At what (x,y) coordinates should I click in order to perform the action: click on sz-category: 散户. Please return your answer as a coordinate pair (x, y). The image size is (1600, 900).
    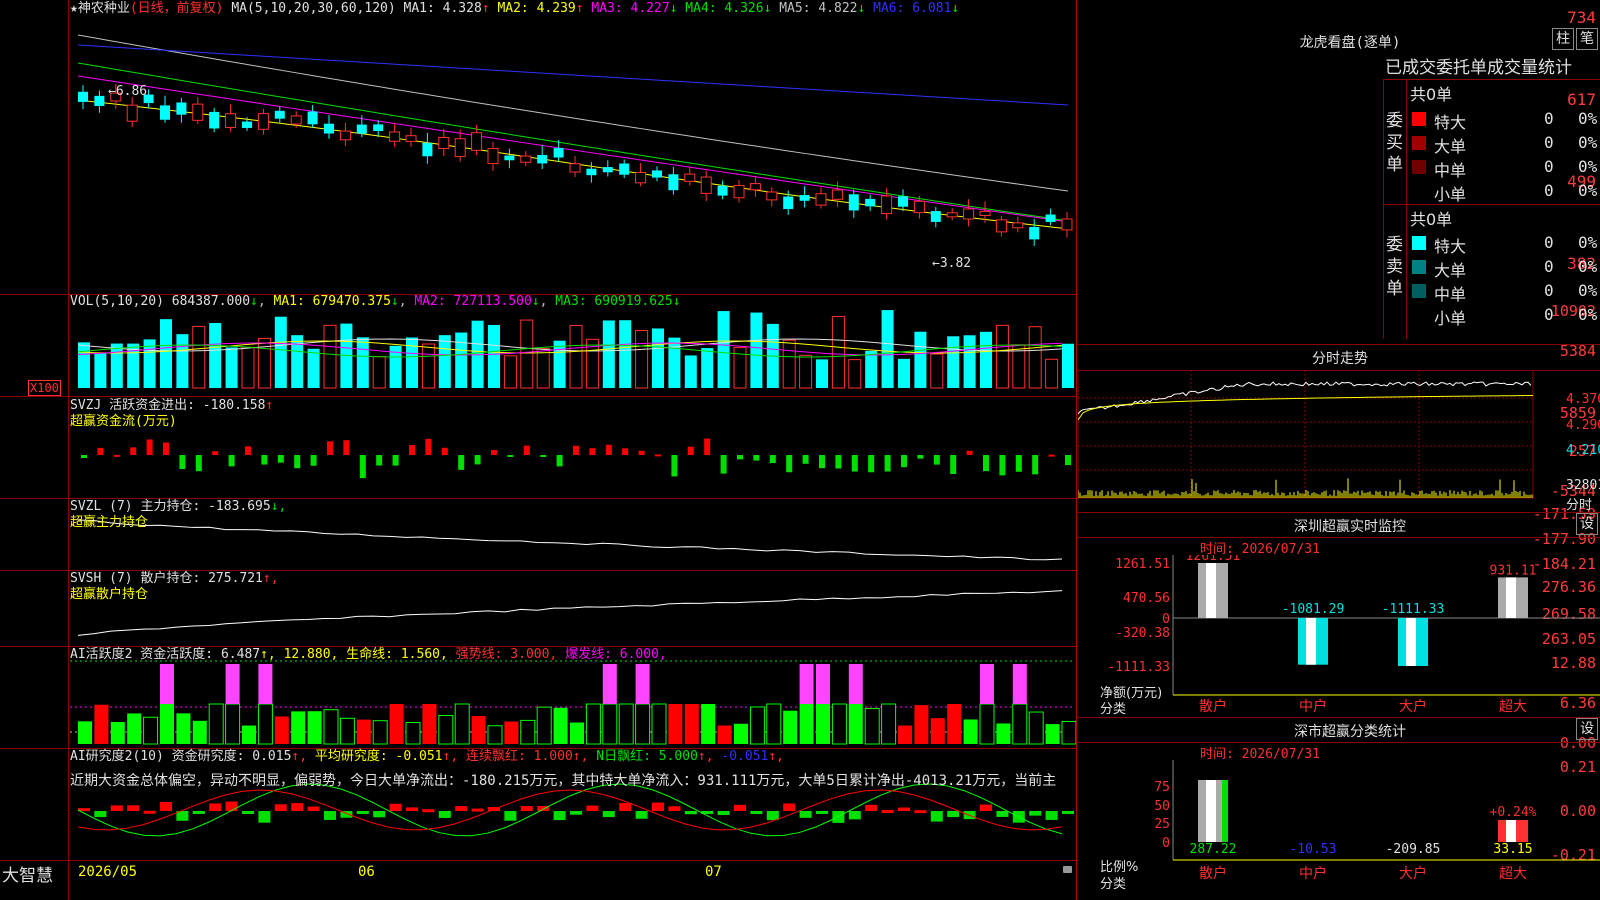
    Looking at the image, I should click on (1213, 706).